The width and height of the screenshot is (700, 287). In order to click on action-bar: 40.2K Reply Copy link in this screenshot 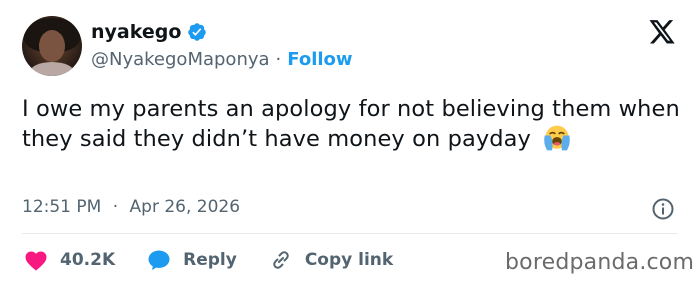, I will do `click(224, 260)`.